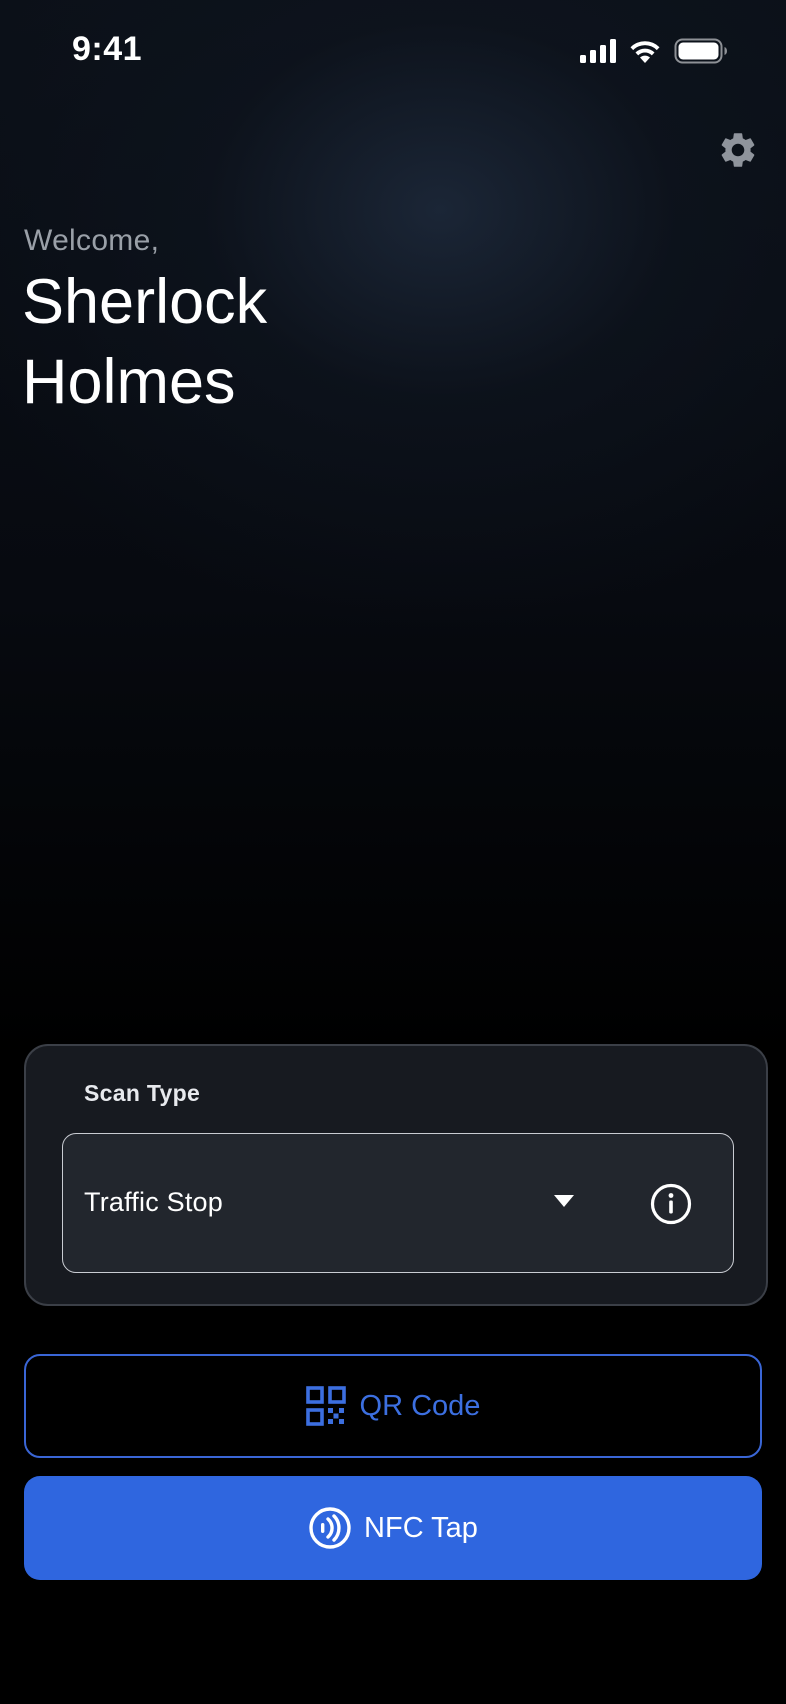 The image size is (786, 1704). I want to click on user-name: Sherlock Holmes, so click(145, 342).